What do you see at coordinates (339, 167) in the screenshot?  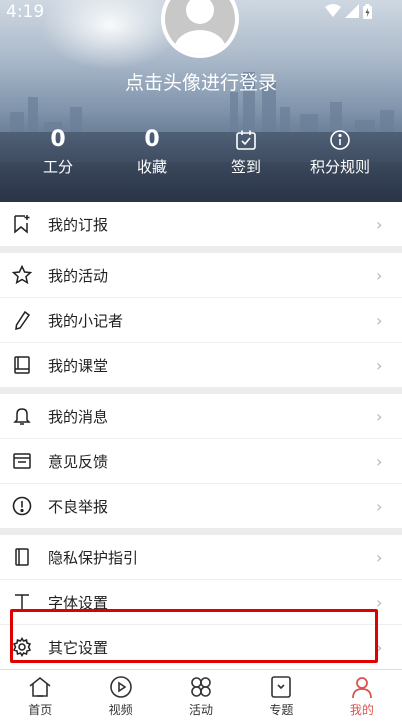 I see `points-rules-label: 积分规则` at bounding box center [339, 167].